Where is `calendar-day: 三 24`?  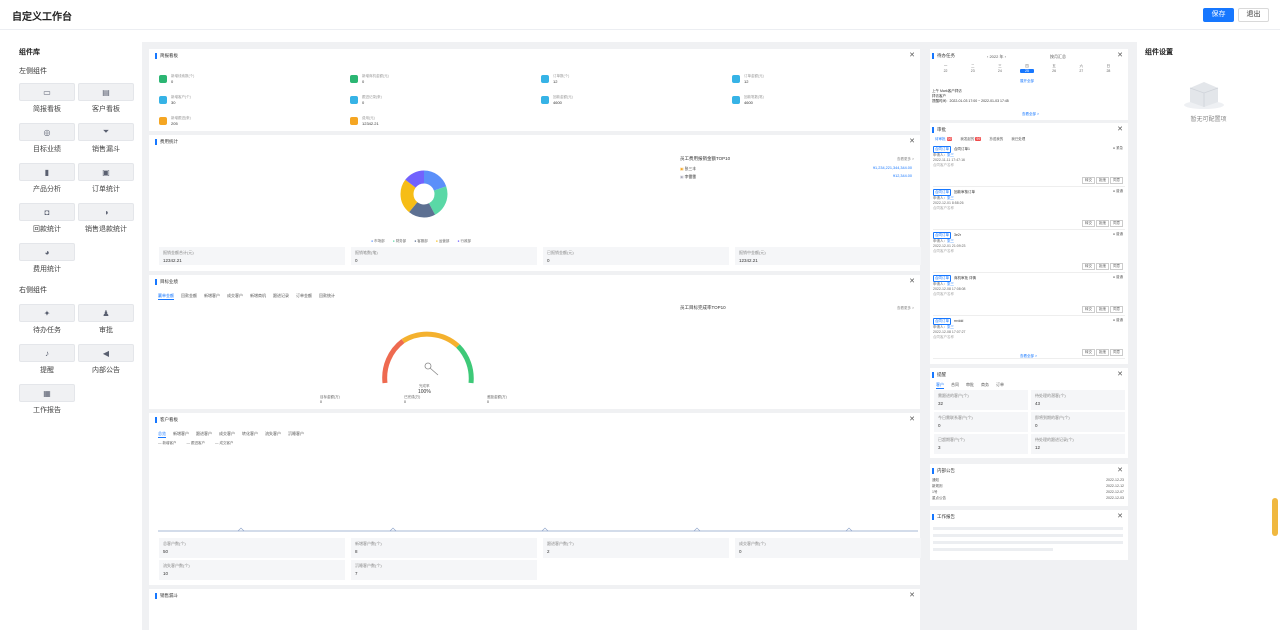
calendar-day: 三 24 is located at coordinates (1000, 68).